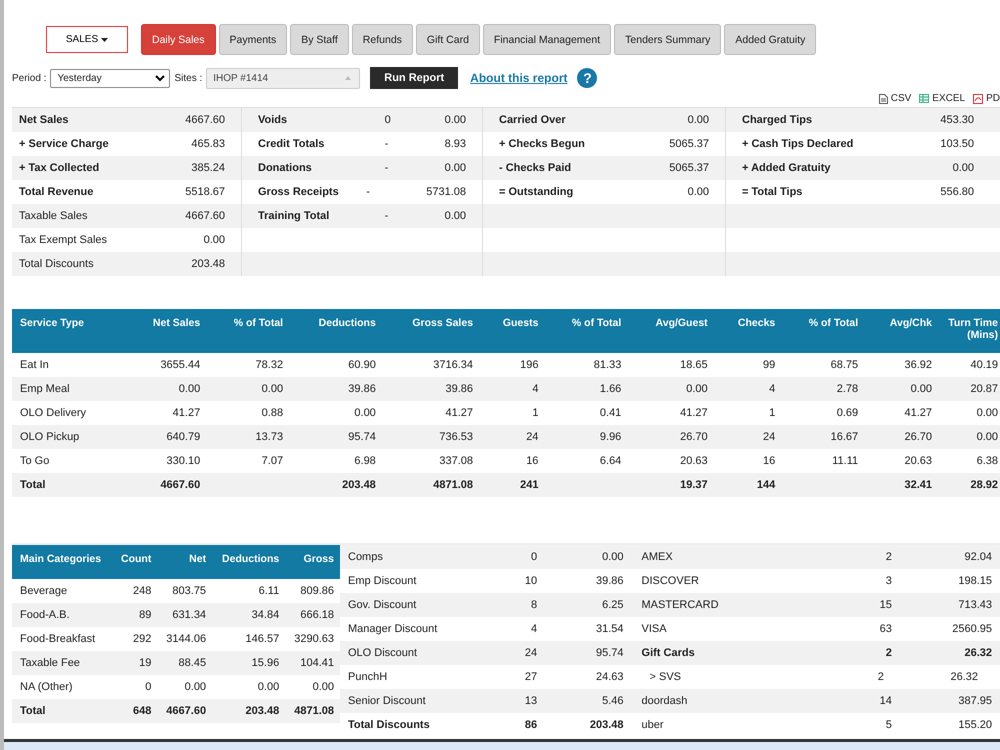 The width and height of the screenshot is (1000, 750). Describe the element at coordinates (110, 78) in the screenshot. I see `period-dropdown: Yesterday` at that location.